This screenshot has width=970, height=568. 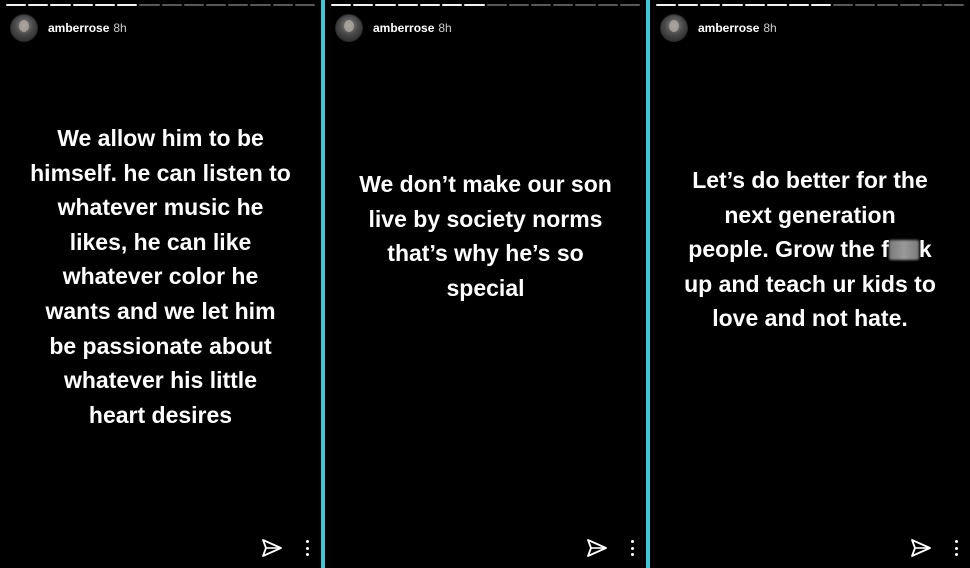 I want to click on caption-fragment: k, so click(x=925, y=249).